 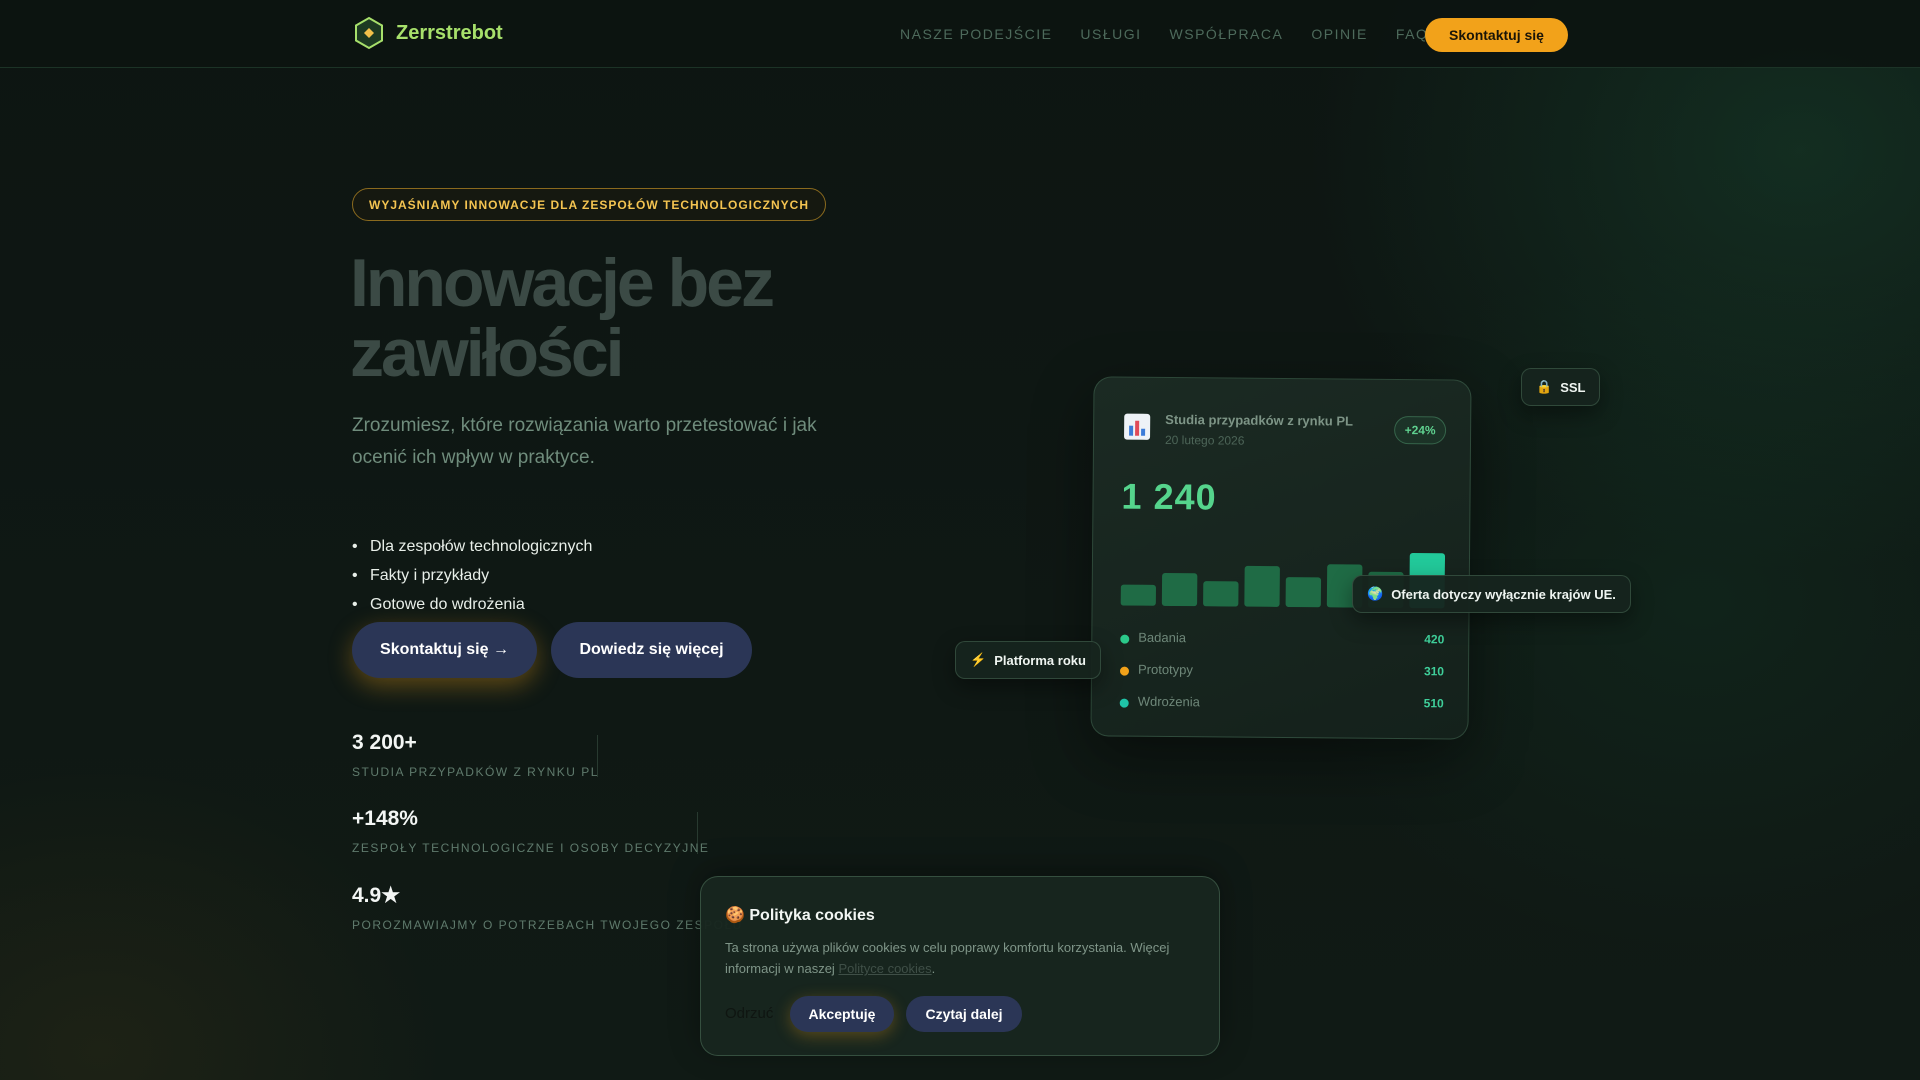 I want to click on ssl-chip: 🔒 SSL, so click(x=1561, y=387).